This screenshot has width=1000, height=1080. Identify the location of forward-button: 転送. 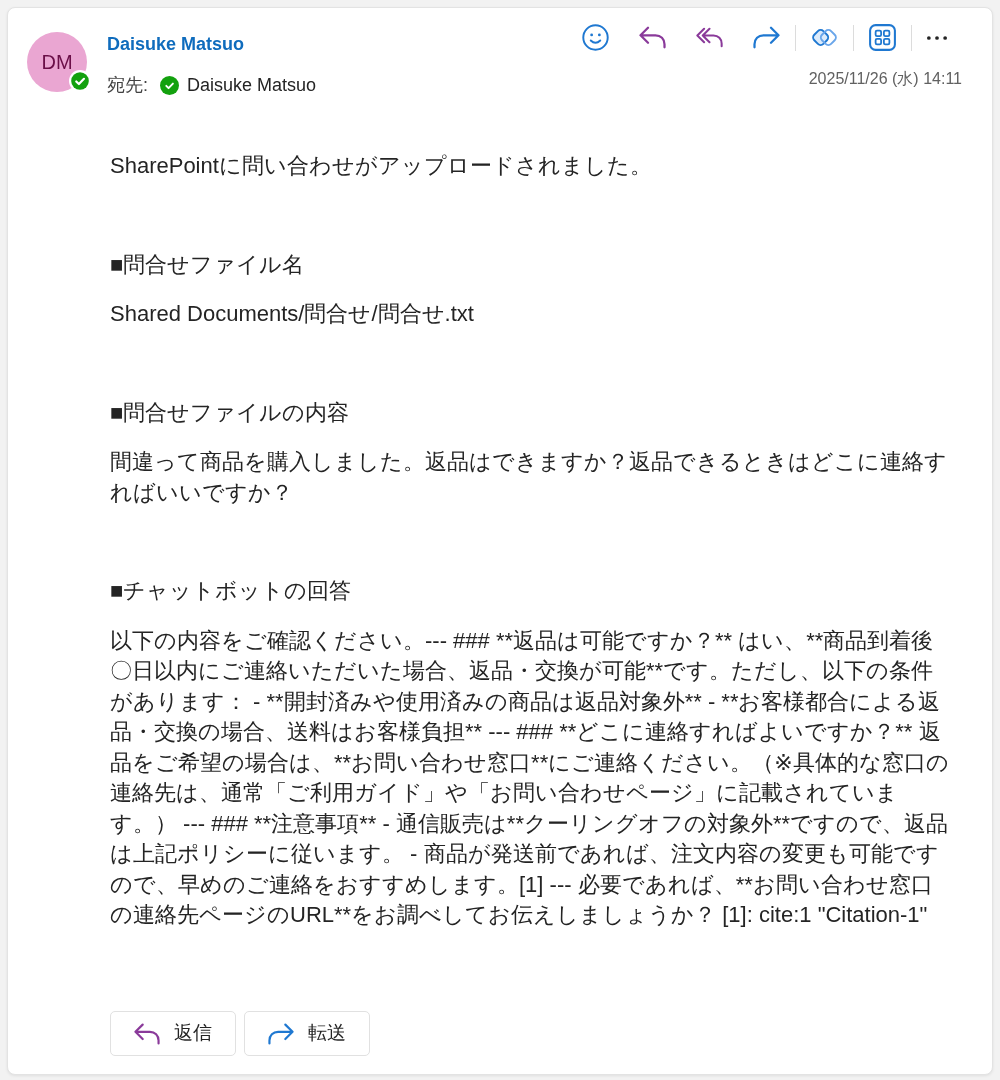
(307, 1033).